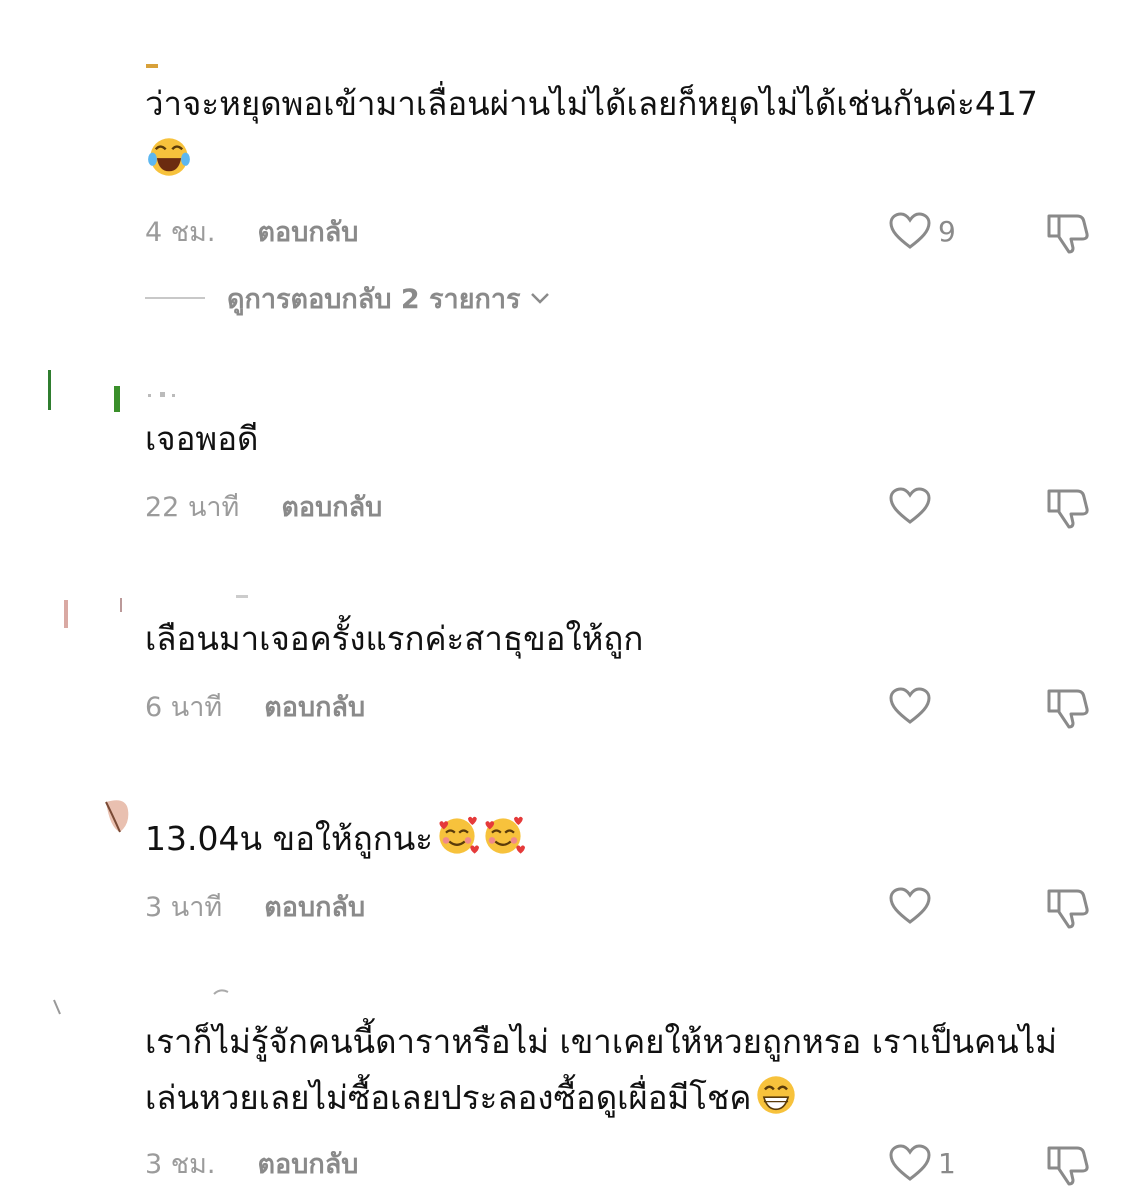 The width and height of the screenshot is (1130, 1200). I want to click on like-button: 9, so click(948, 231).